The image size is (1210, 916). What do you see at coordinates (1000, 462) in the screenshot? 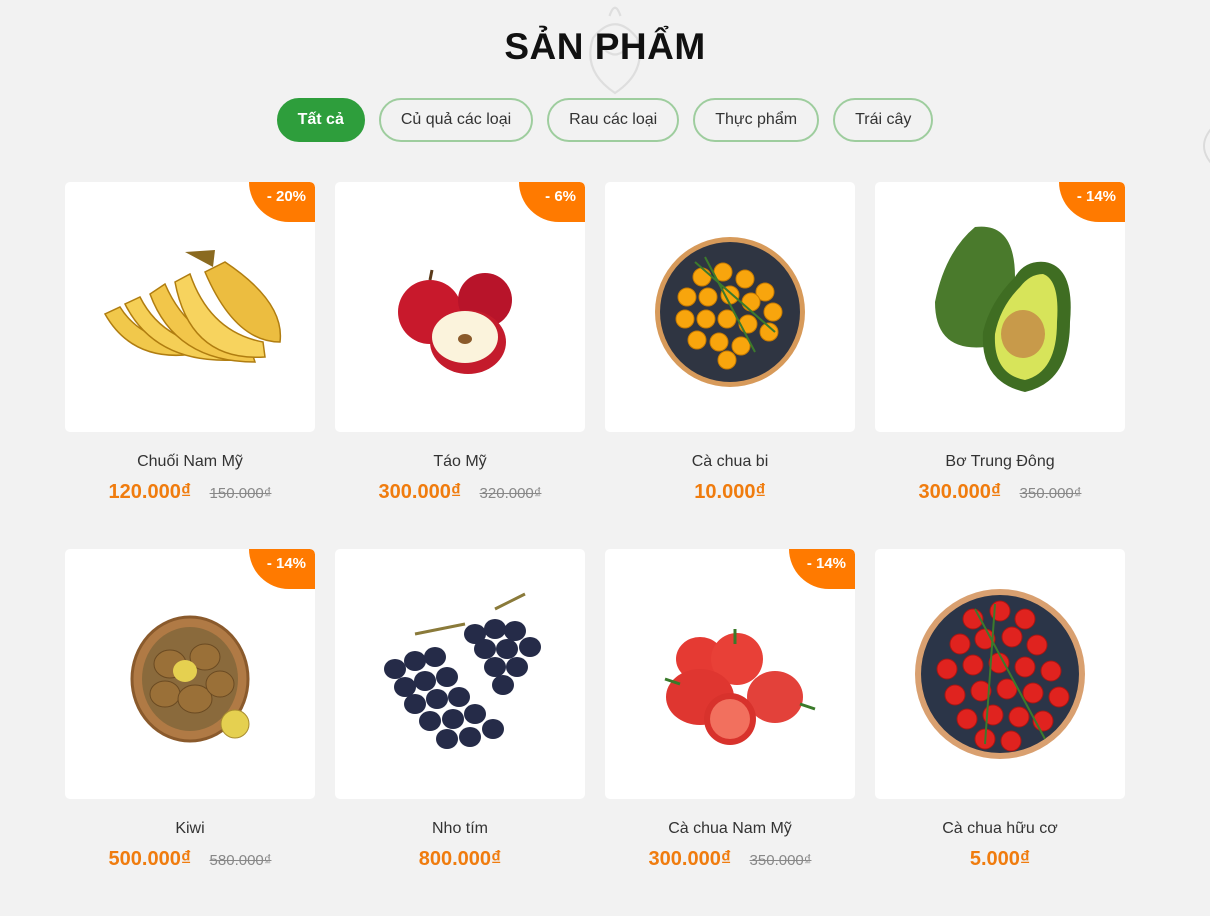
I see `product-name: Bơ Trung Đông` at bounding box center [1000, 462].